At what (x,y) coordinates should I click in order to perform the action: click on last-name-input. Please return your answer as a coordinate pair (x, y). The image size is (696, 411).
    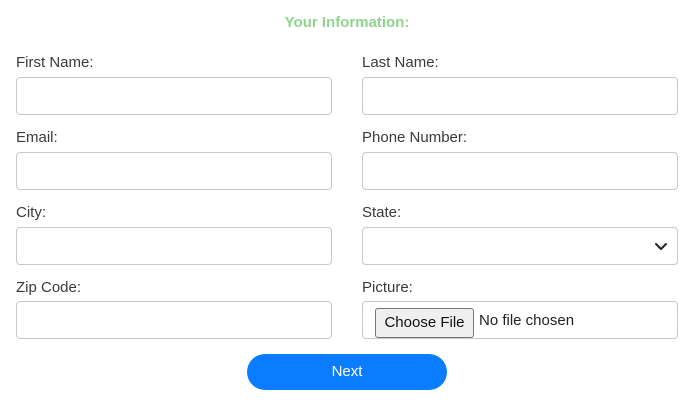
    Looking at the image, I should click on (520, 96).